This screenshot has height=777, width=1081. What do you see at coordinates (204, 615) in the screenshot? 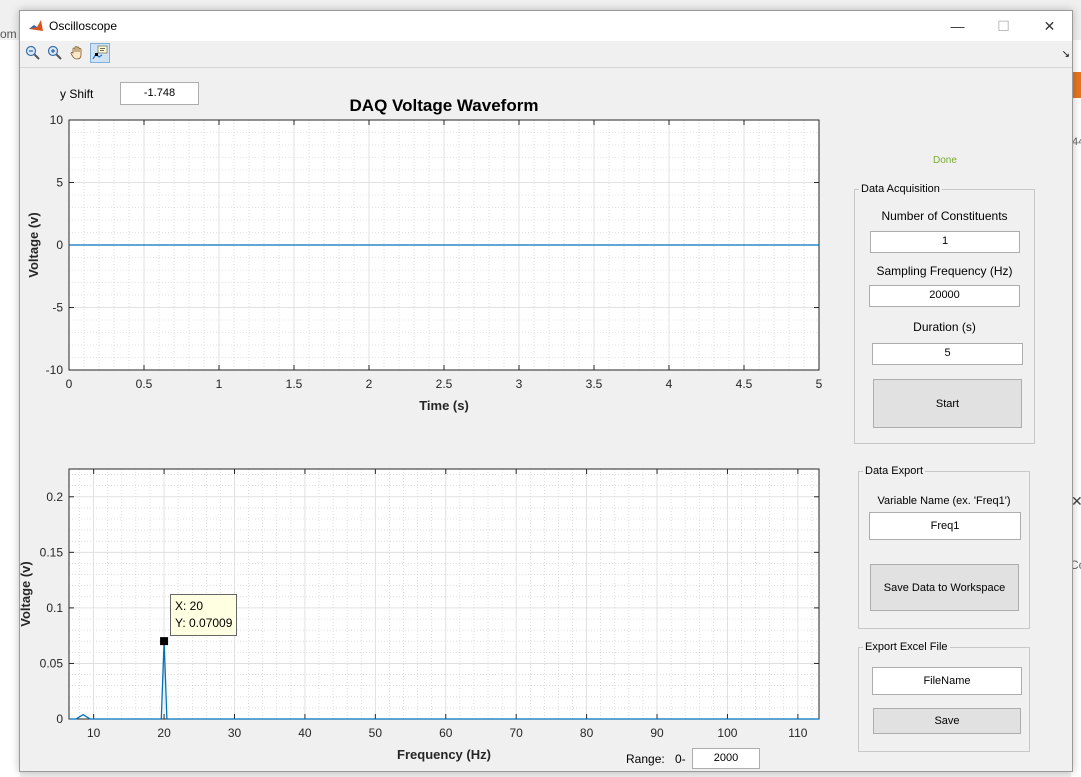
I see `datatip: X: 20 Y: 0.07009` at bounding box center [204, 615].